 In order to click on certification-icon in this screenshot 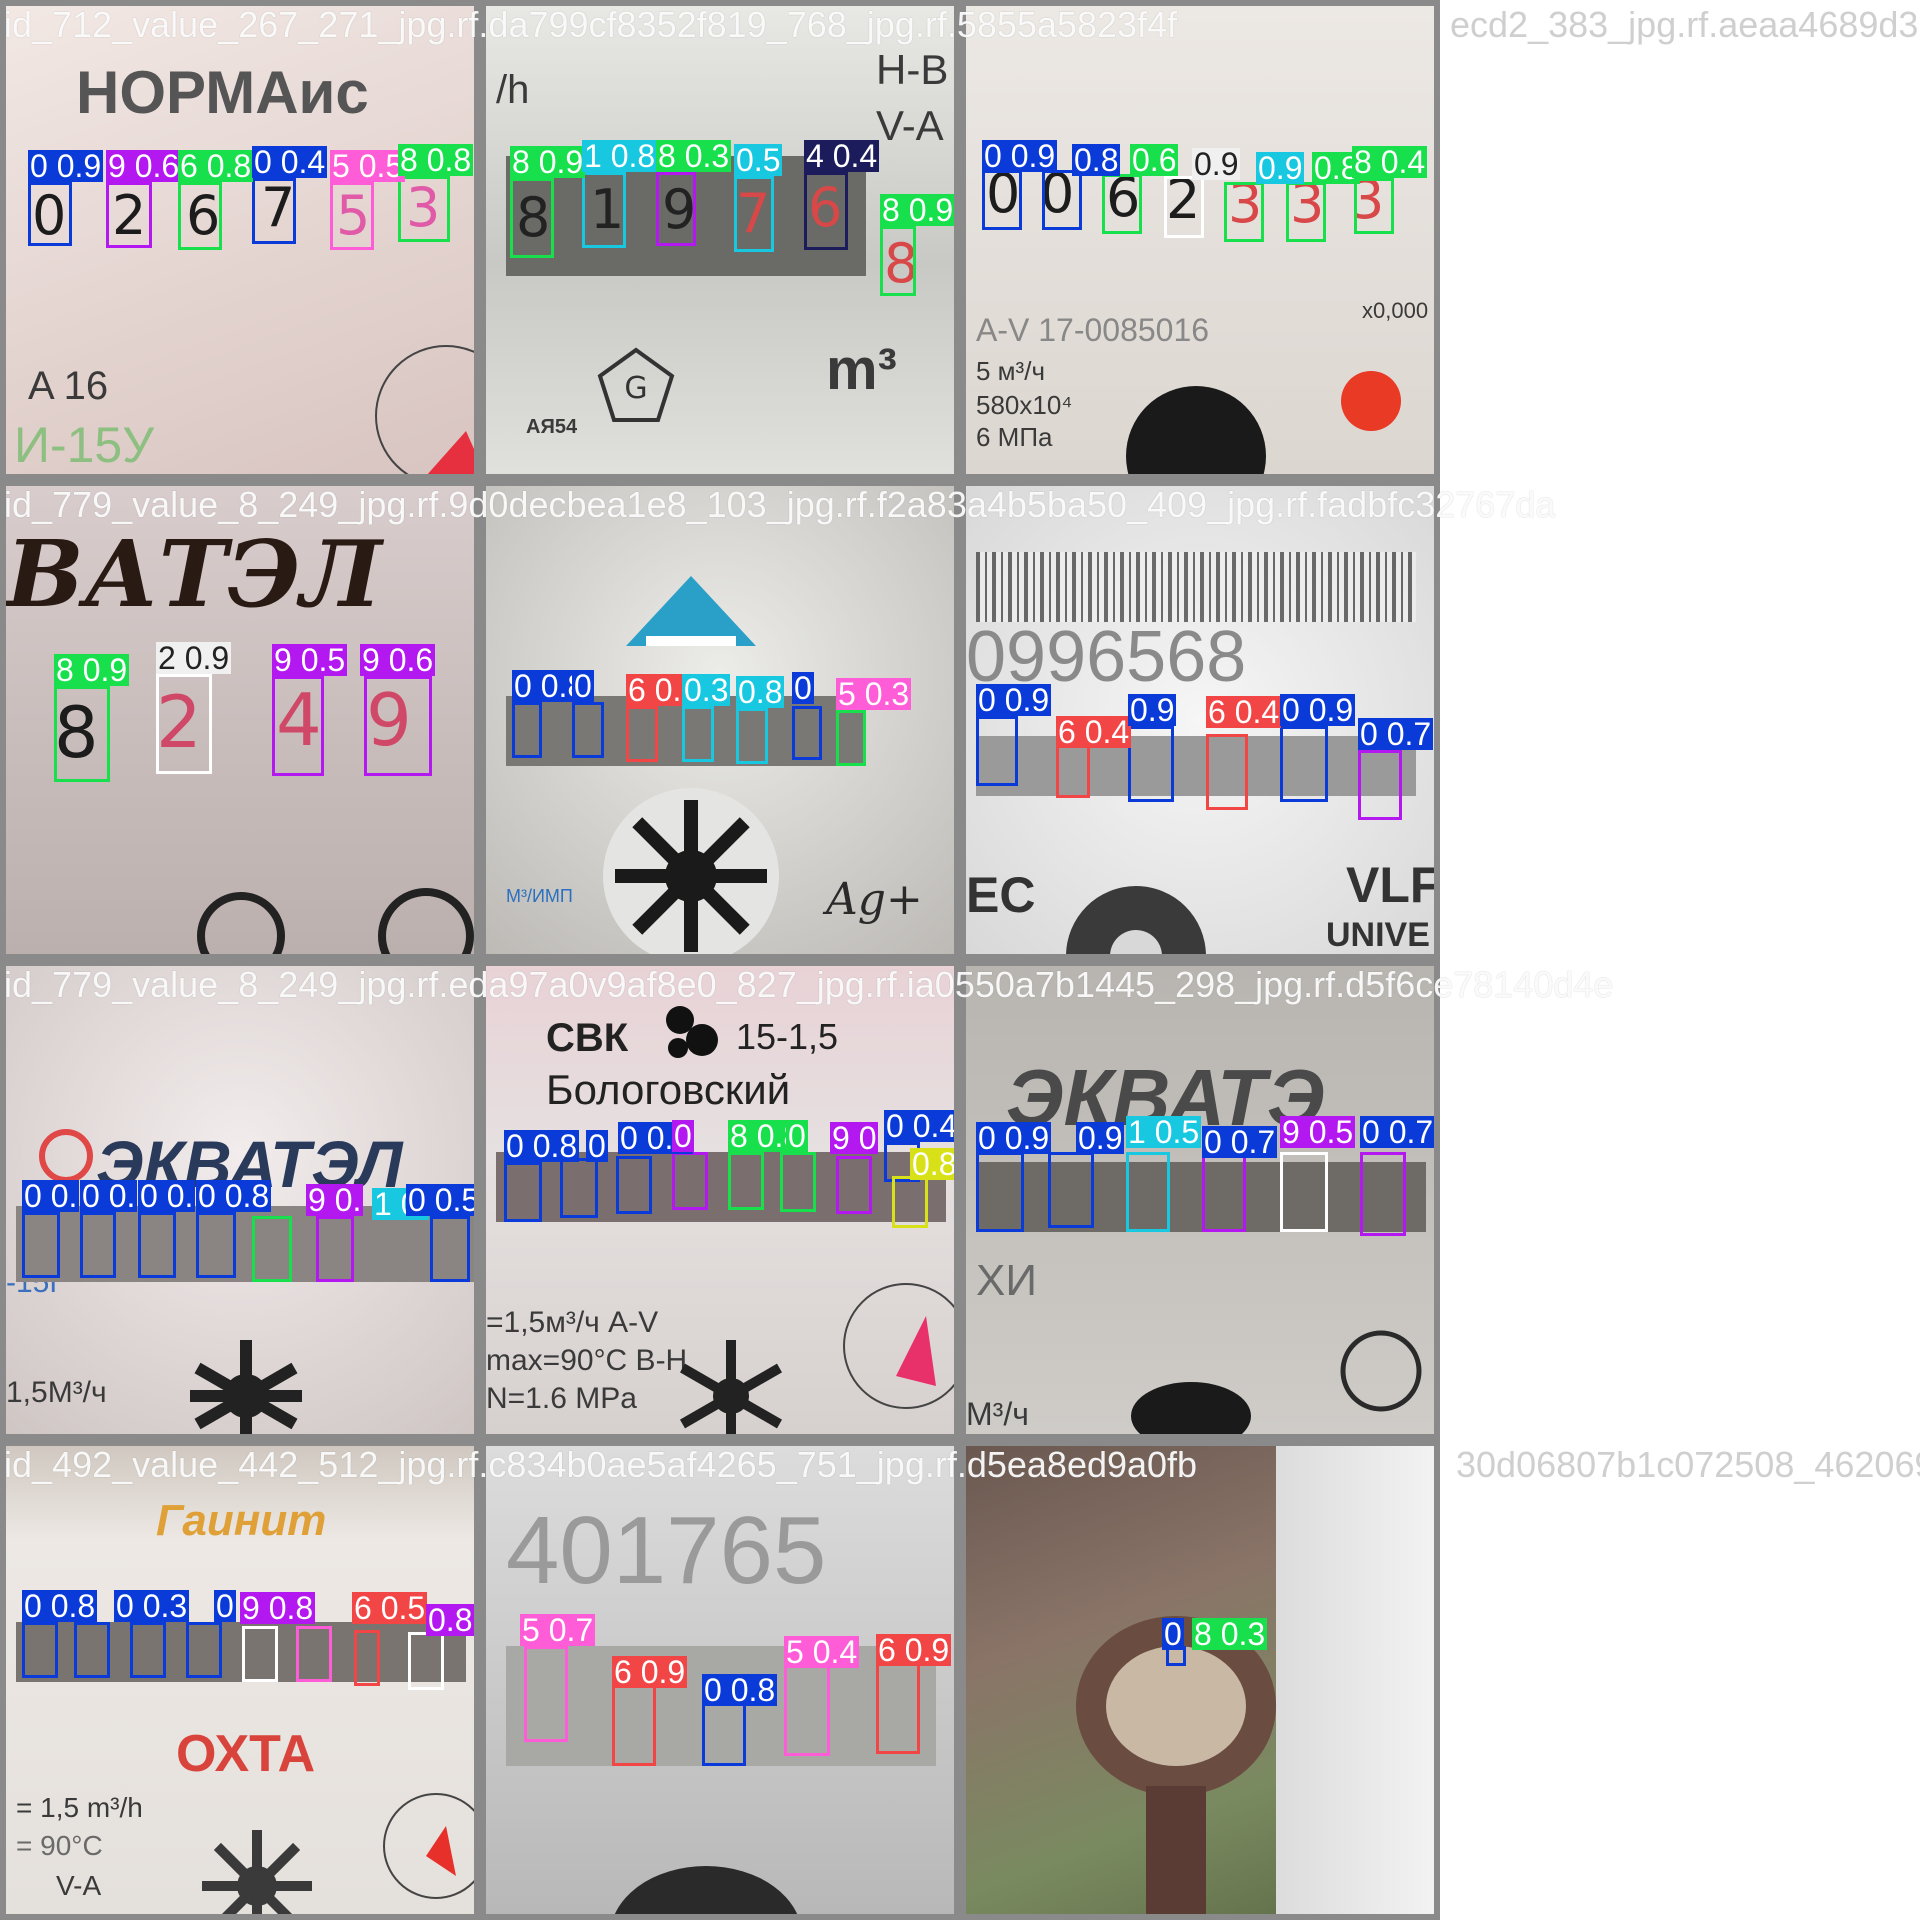, I will do `click(1381, 1371)`.